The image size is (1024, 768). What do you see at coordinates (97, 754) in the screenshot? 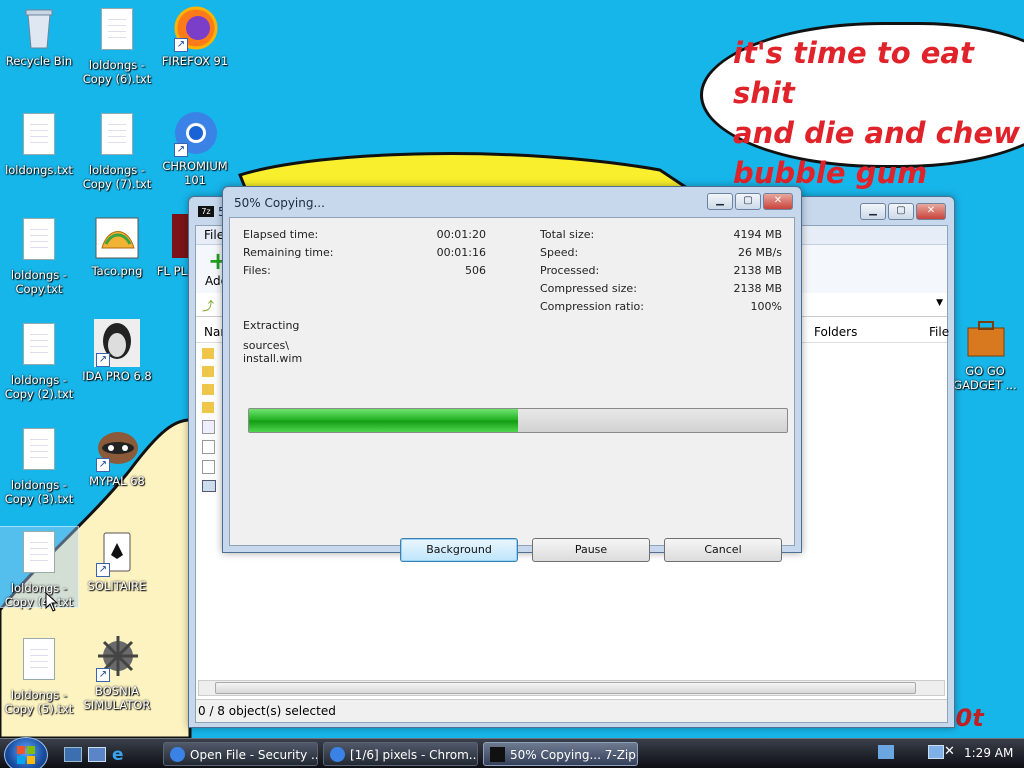
I see `switch-windows-icon` at bounding box center [97, 754].